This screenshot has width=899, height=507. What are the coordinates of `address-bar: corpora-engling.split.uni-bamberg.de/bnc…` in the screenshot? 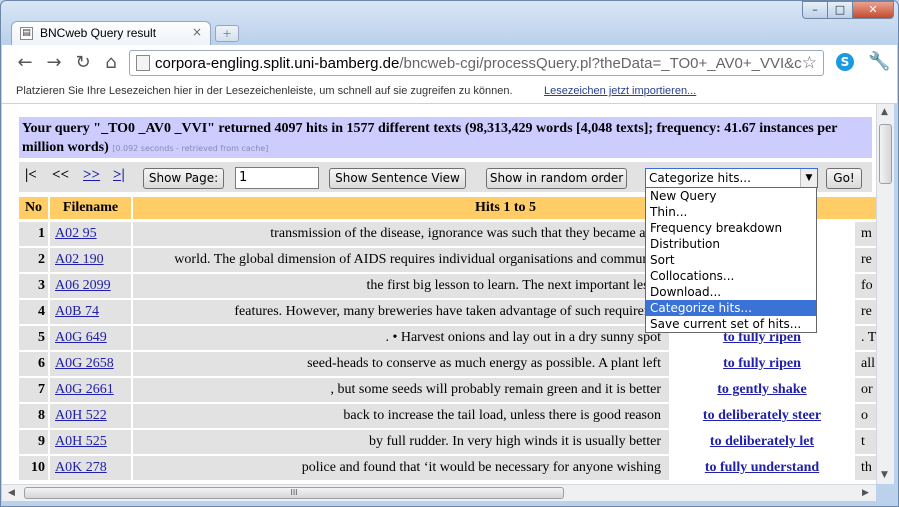 It's located at (476, 63).